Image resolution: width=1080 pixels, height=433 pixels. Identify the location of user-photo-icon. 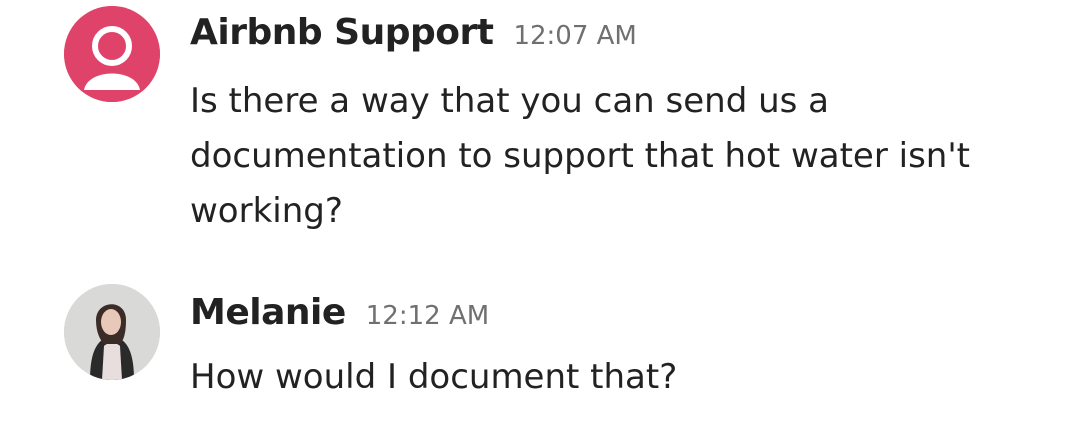
(112, 332).